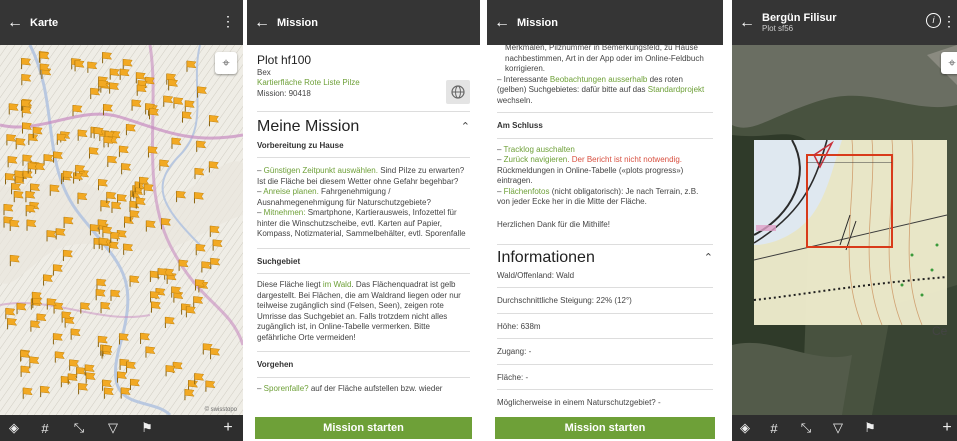 Image resolution: width=957 pixels, height=441 pixels. What do you see at coordinates (527, 191) in the screenshot?
I see `end-link: Flächenfotos` at bounding box center [527, 191].